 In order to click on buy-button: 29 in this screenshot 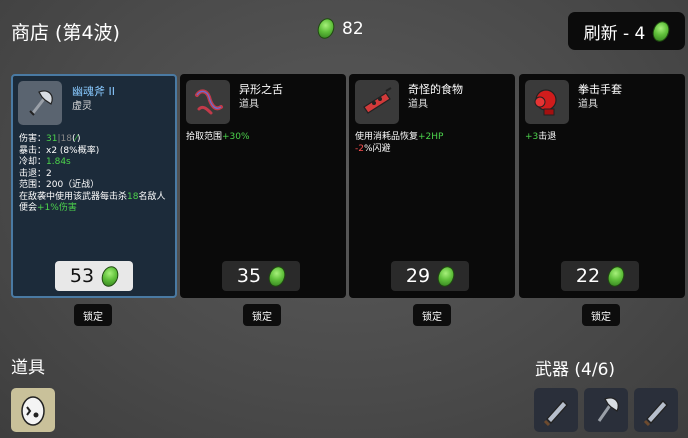, I will do `click(430, 276)`.